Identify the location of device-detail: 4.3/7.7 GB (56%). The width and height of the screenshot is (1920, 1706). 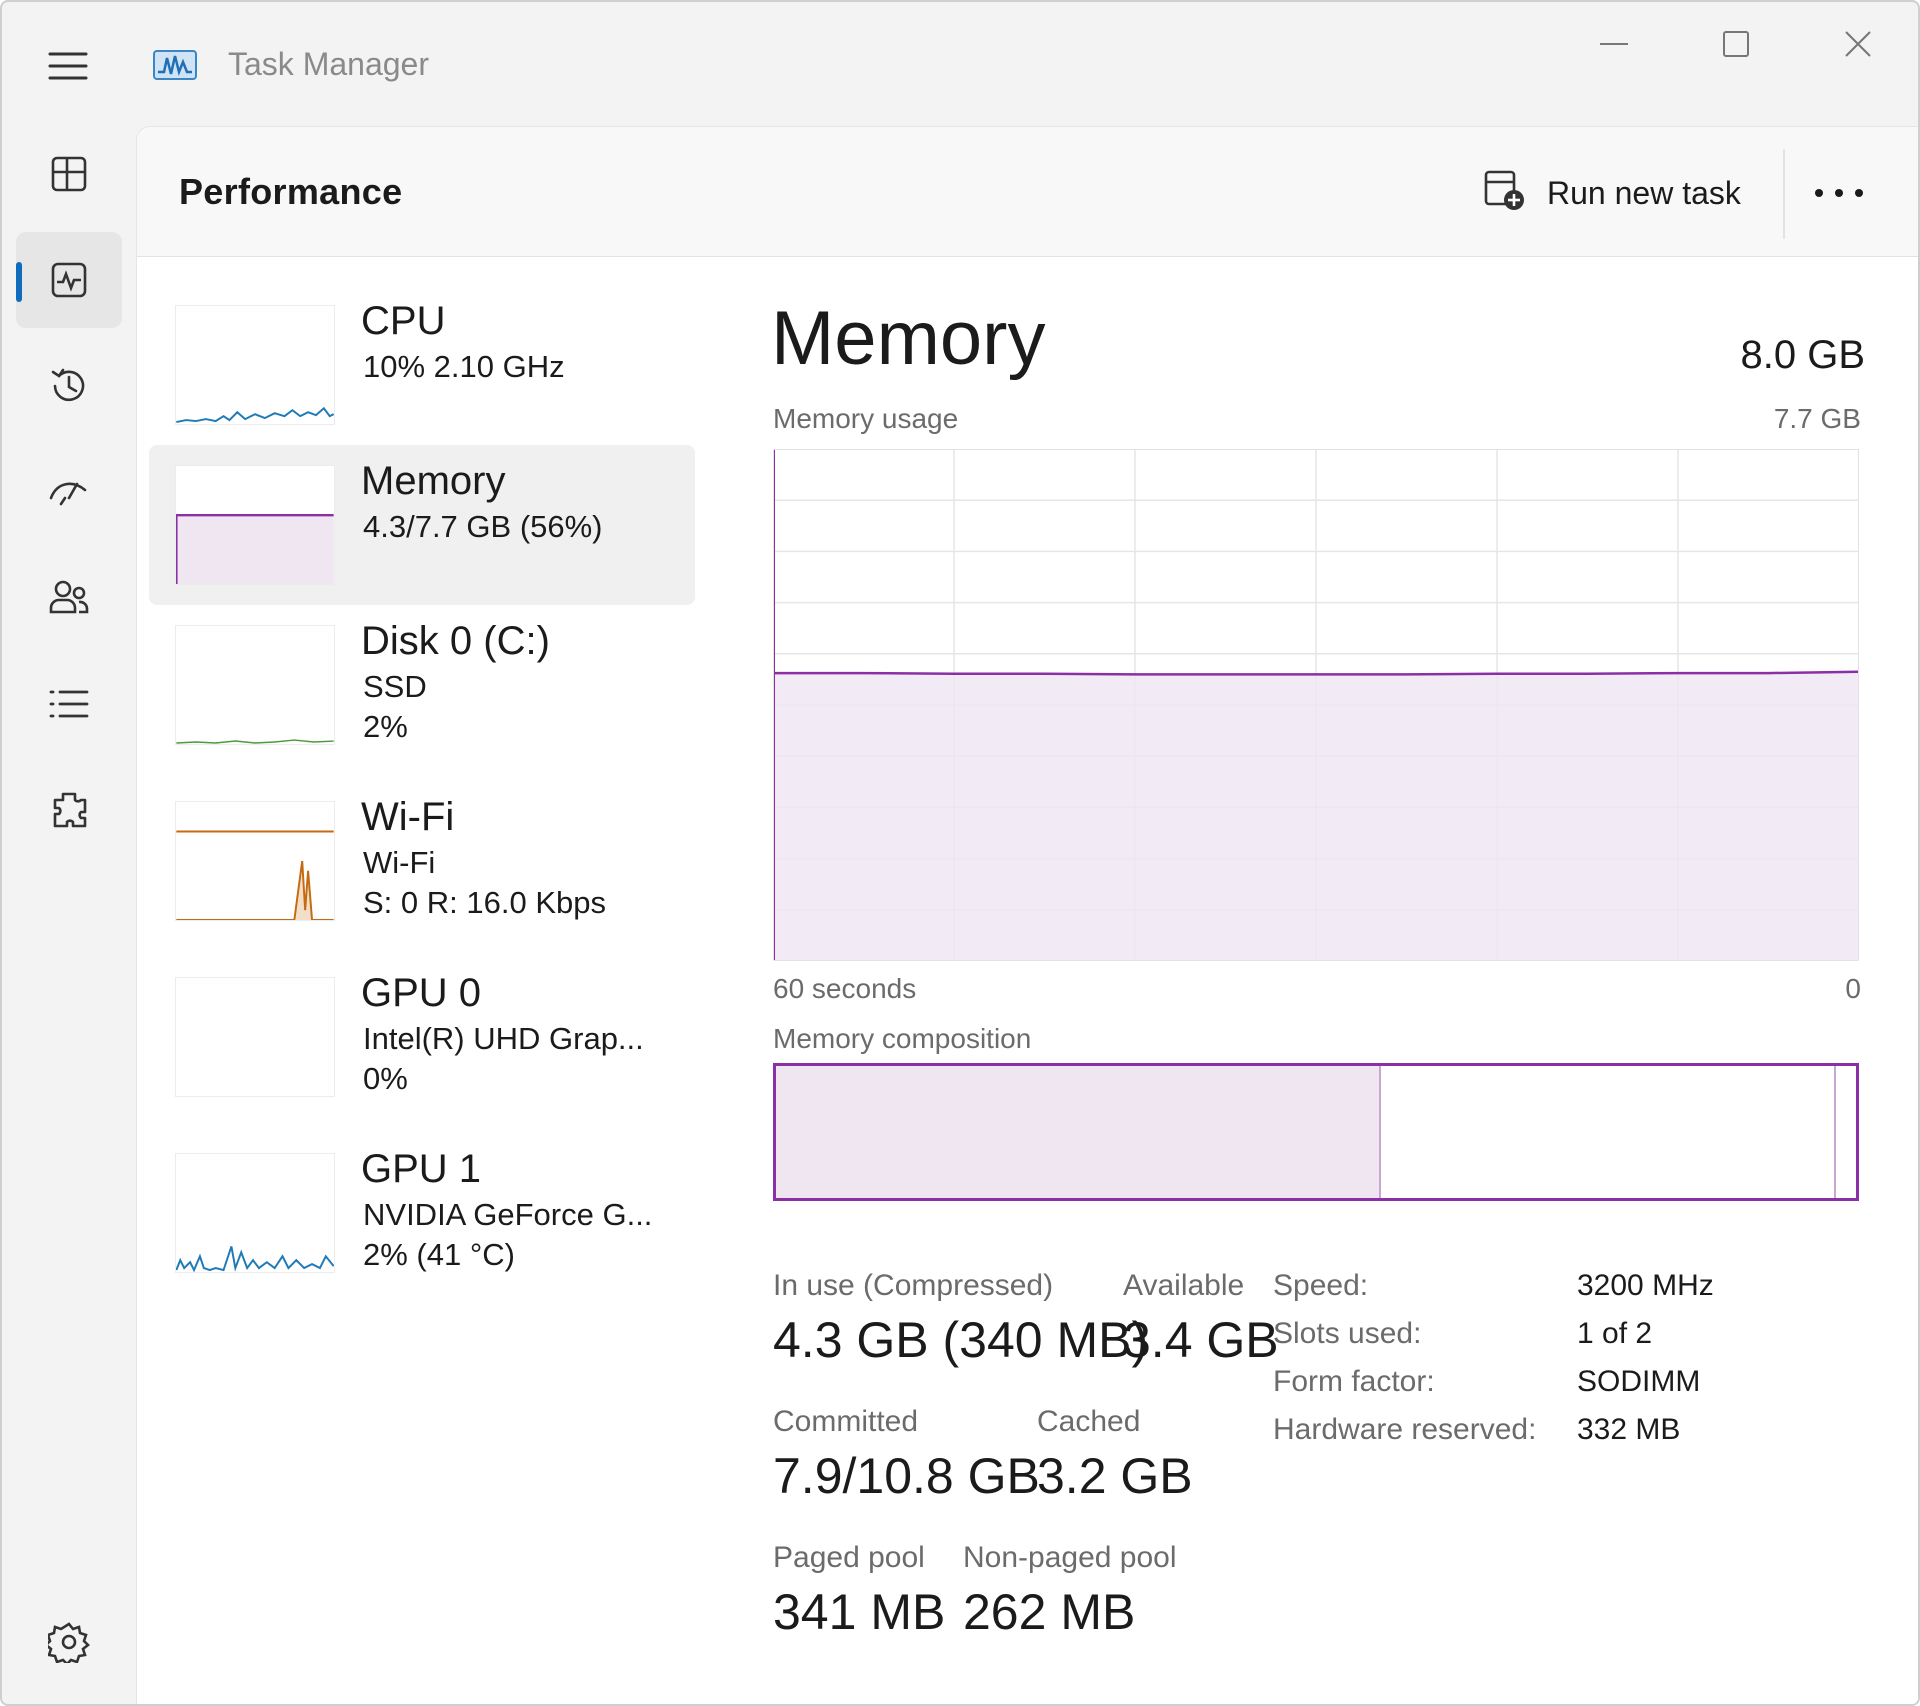
(483, 526).